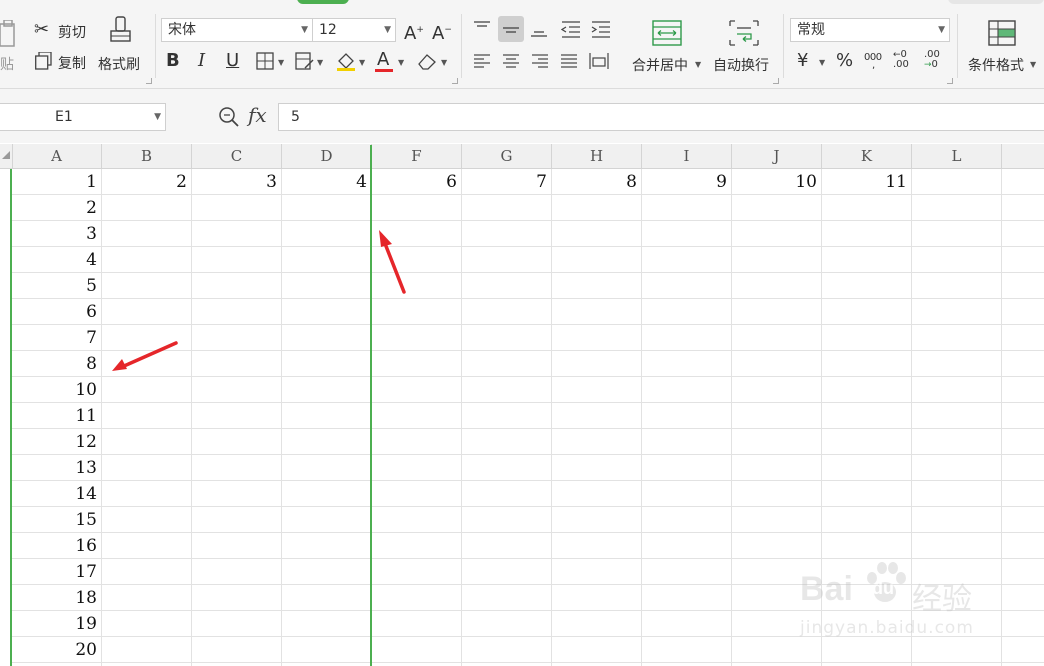 This screenshot has width=1044, height=666. I want to click on table-cell: 14, so click(54, 494).